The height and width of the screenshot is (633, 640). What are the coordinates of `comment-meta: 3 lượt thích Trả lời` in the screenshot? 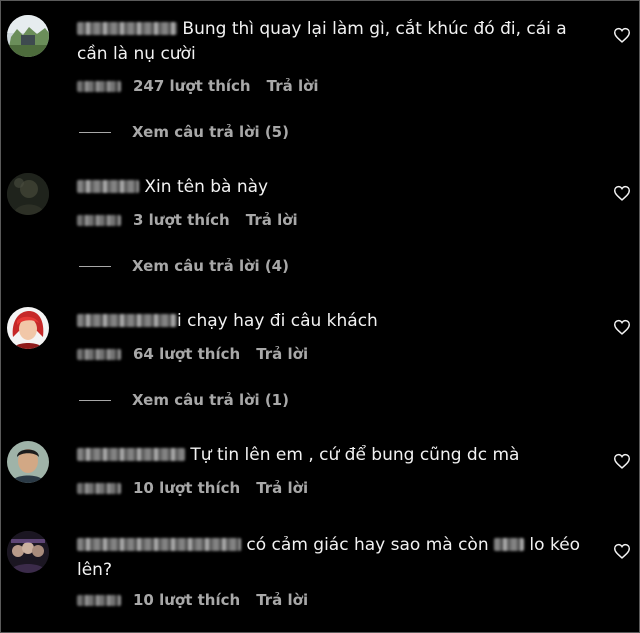 It's located at (187, 220).